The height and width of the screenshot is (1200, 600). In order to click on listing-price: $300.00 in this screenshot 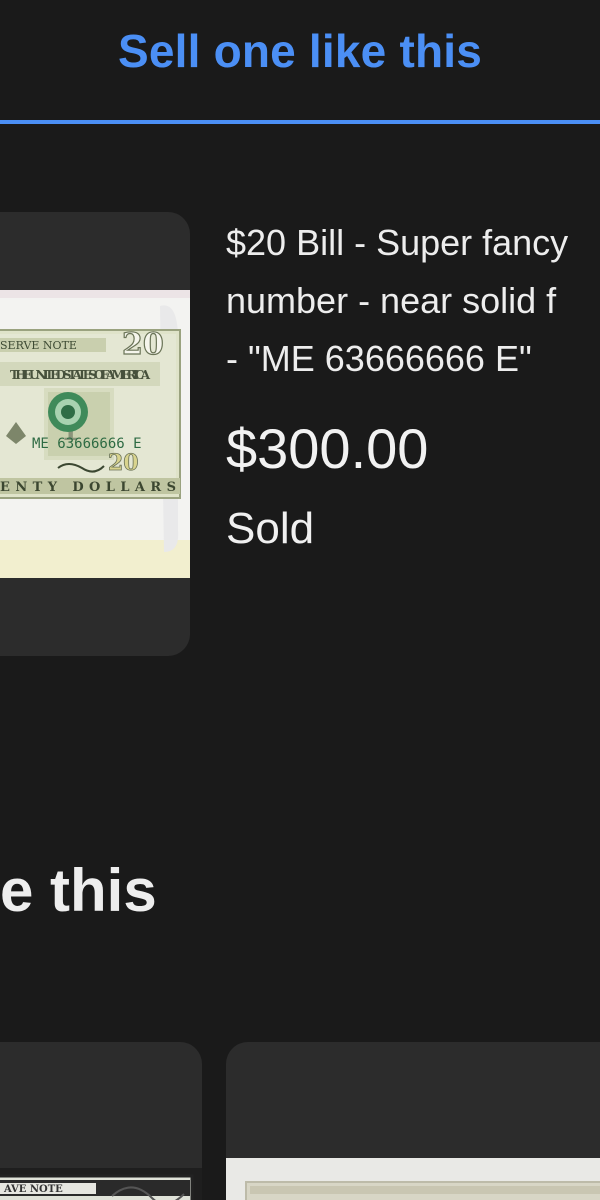, I will do `click(327, 448)`.